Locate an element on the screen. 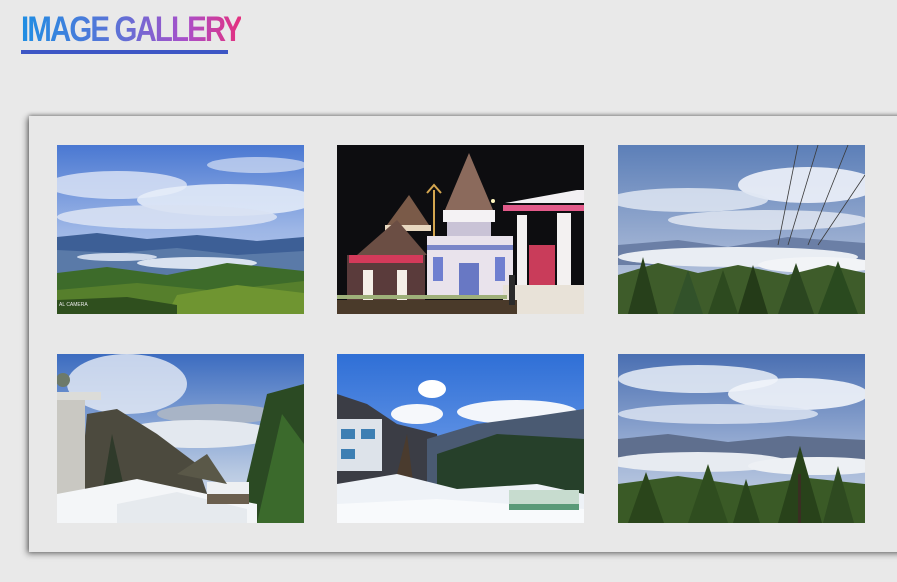 This screenshot has width=897, height=582. camera-watermark: AL CAMERA is located at coordinates (73, 305).